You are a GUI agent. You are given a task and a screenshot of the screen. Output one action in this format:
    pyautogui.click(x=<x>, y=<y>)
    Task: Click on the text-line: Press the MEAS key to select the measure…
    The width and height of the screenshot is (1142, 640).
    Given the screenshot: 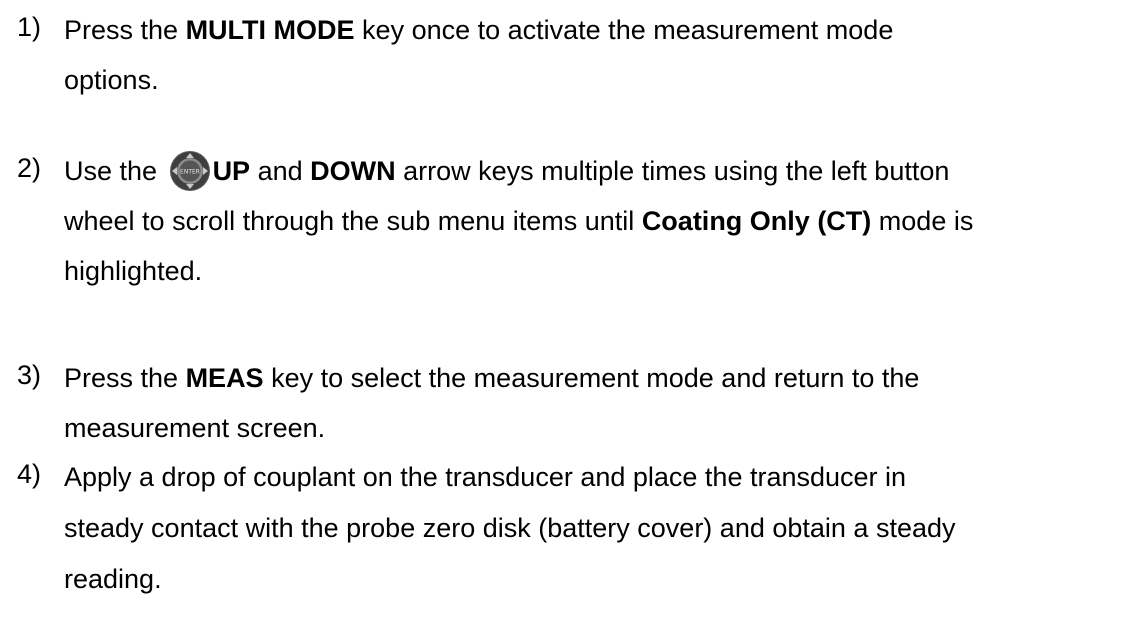 What is the action you would take?
    pyautogui.click(x=601, y=378)
    